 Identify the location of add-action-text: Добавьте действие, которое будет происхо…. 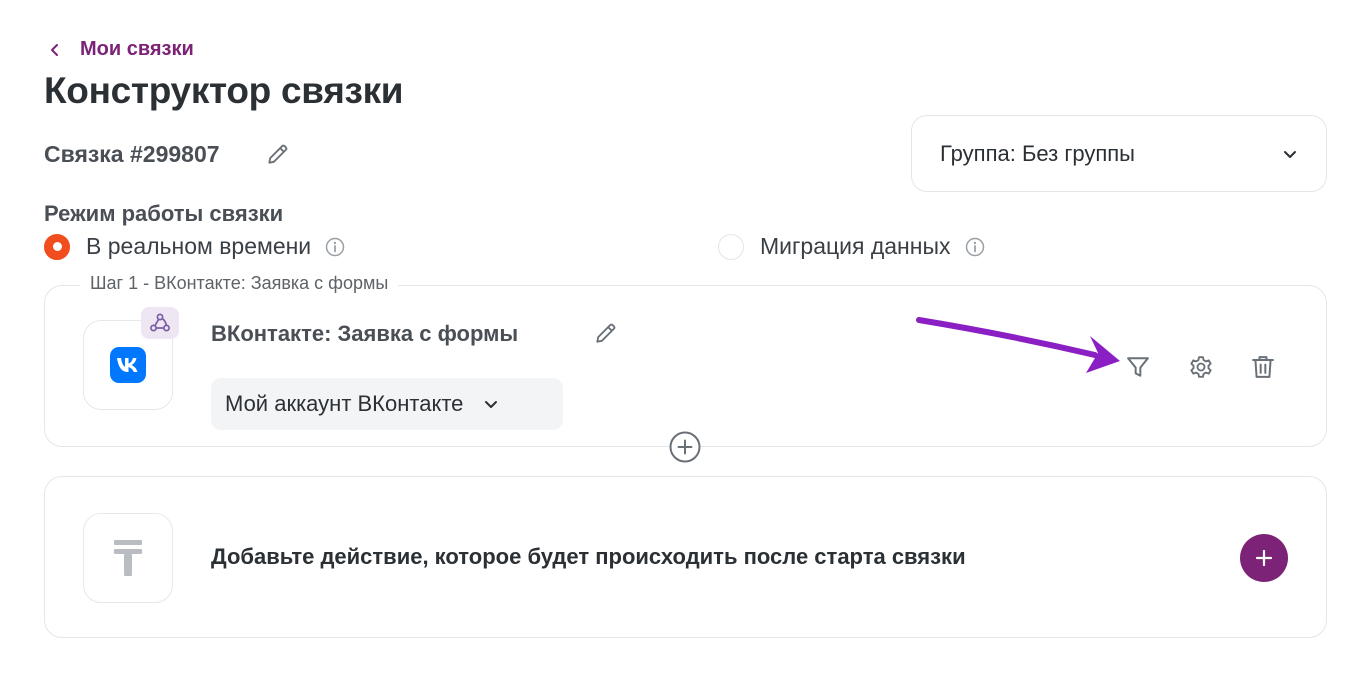
(588, 556).